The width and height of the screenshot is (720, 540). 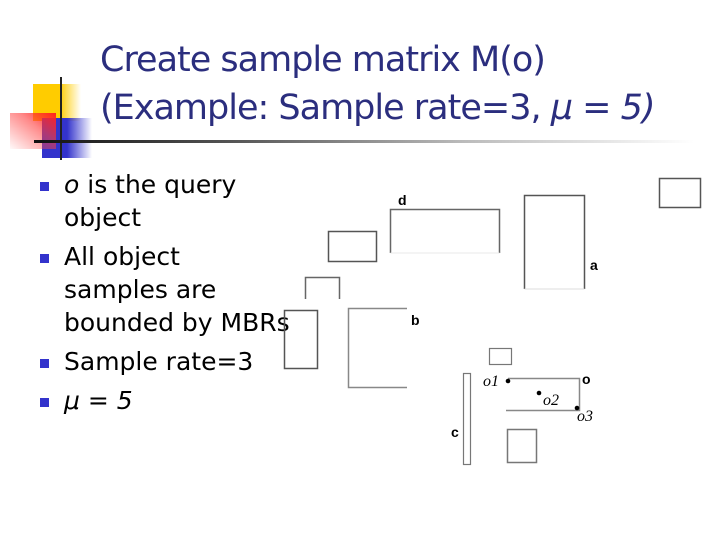 I want to click on mbr-b, so click(x=377, y=348).